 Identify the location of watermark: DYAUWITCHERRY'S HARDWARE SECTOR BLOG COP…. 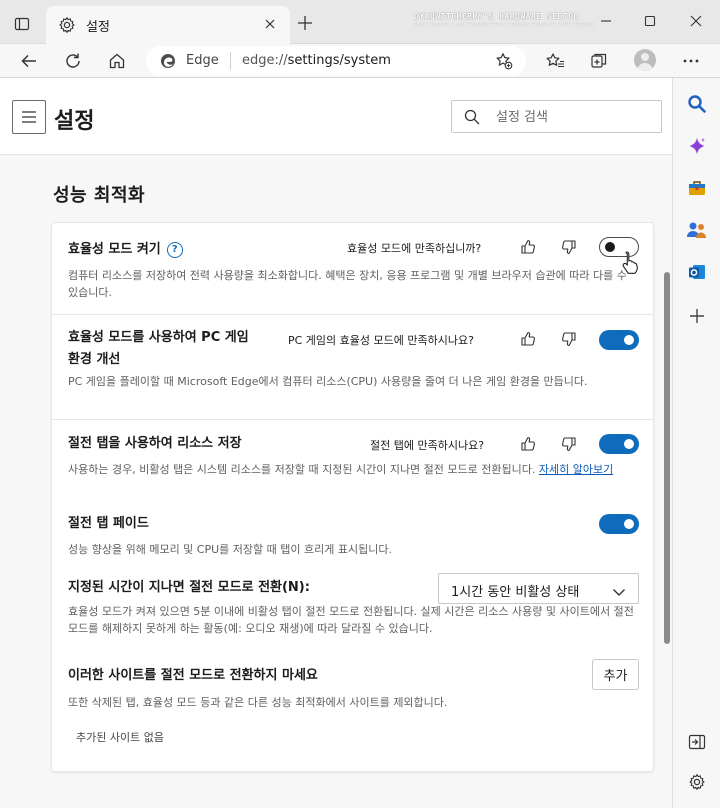
(514, 19).